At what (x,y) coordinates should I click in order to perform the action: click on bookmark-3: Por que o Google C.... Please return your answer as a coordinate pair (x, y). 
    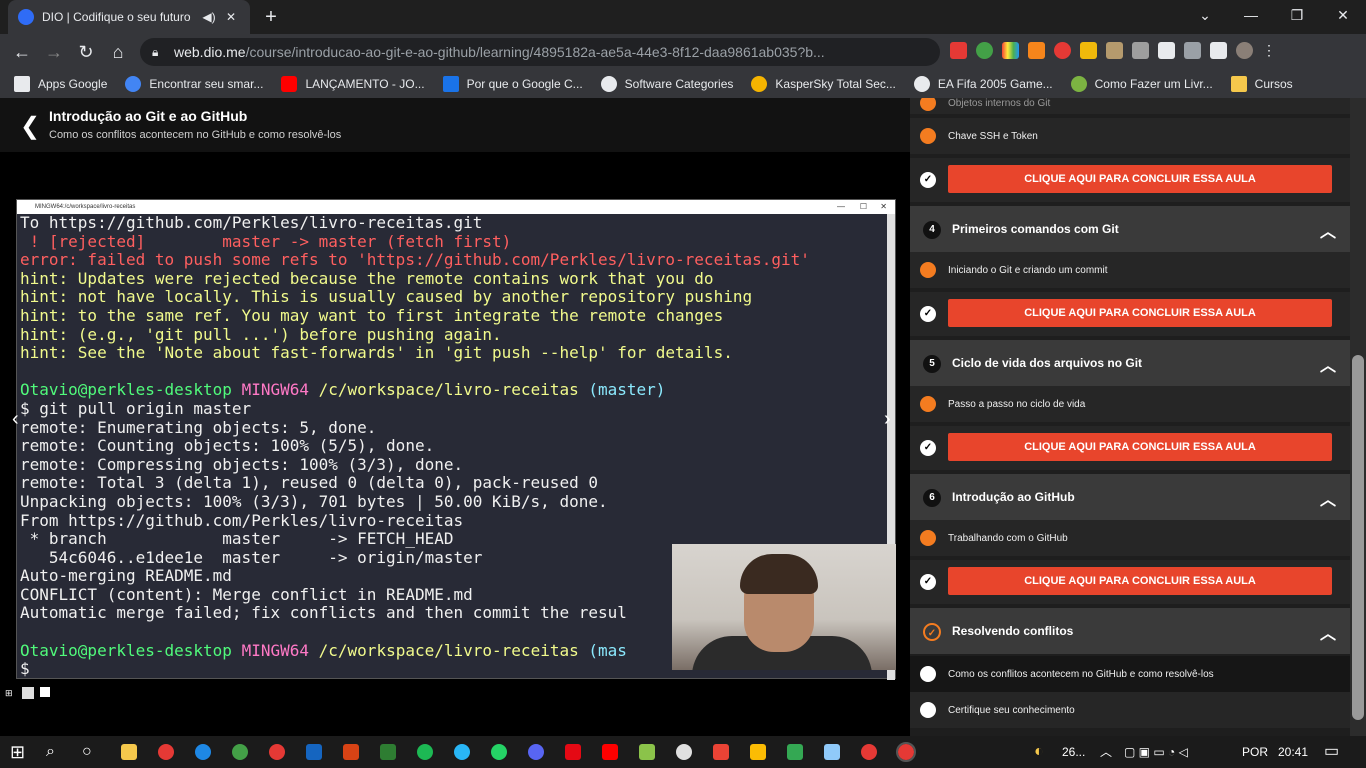
    Looking at the image, I should click on (512, 84).